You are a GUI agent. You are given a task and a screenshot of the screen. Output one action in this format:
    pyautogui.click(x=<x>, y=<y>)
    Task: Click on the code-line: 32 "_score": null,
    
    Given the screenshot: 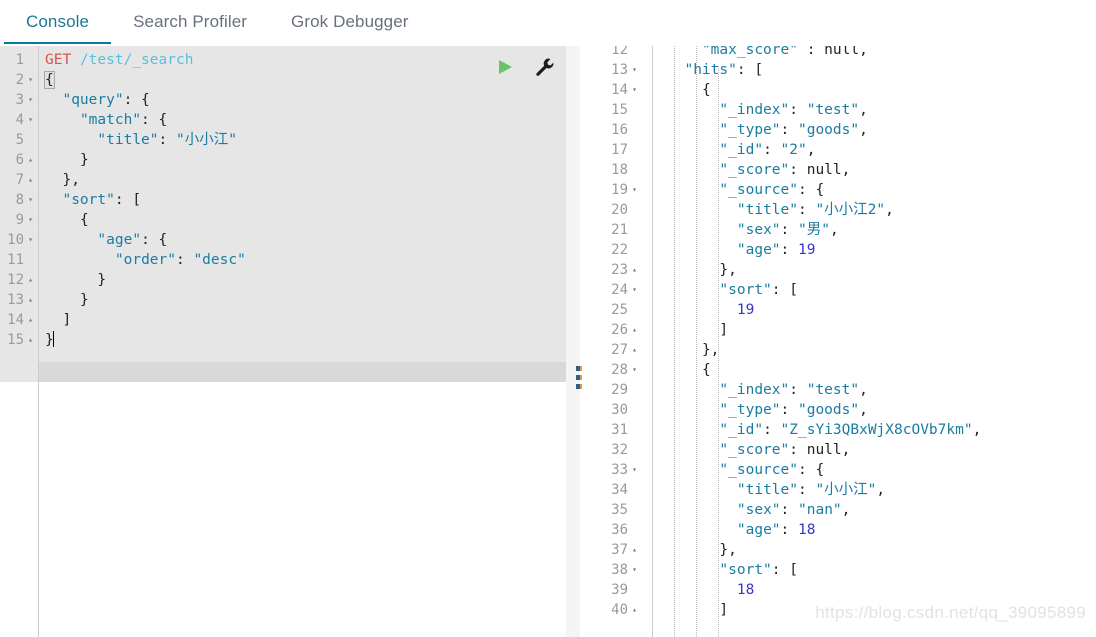 What is the action you would take?
    pyautogui.click(x=788, y=450)
    